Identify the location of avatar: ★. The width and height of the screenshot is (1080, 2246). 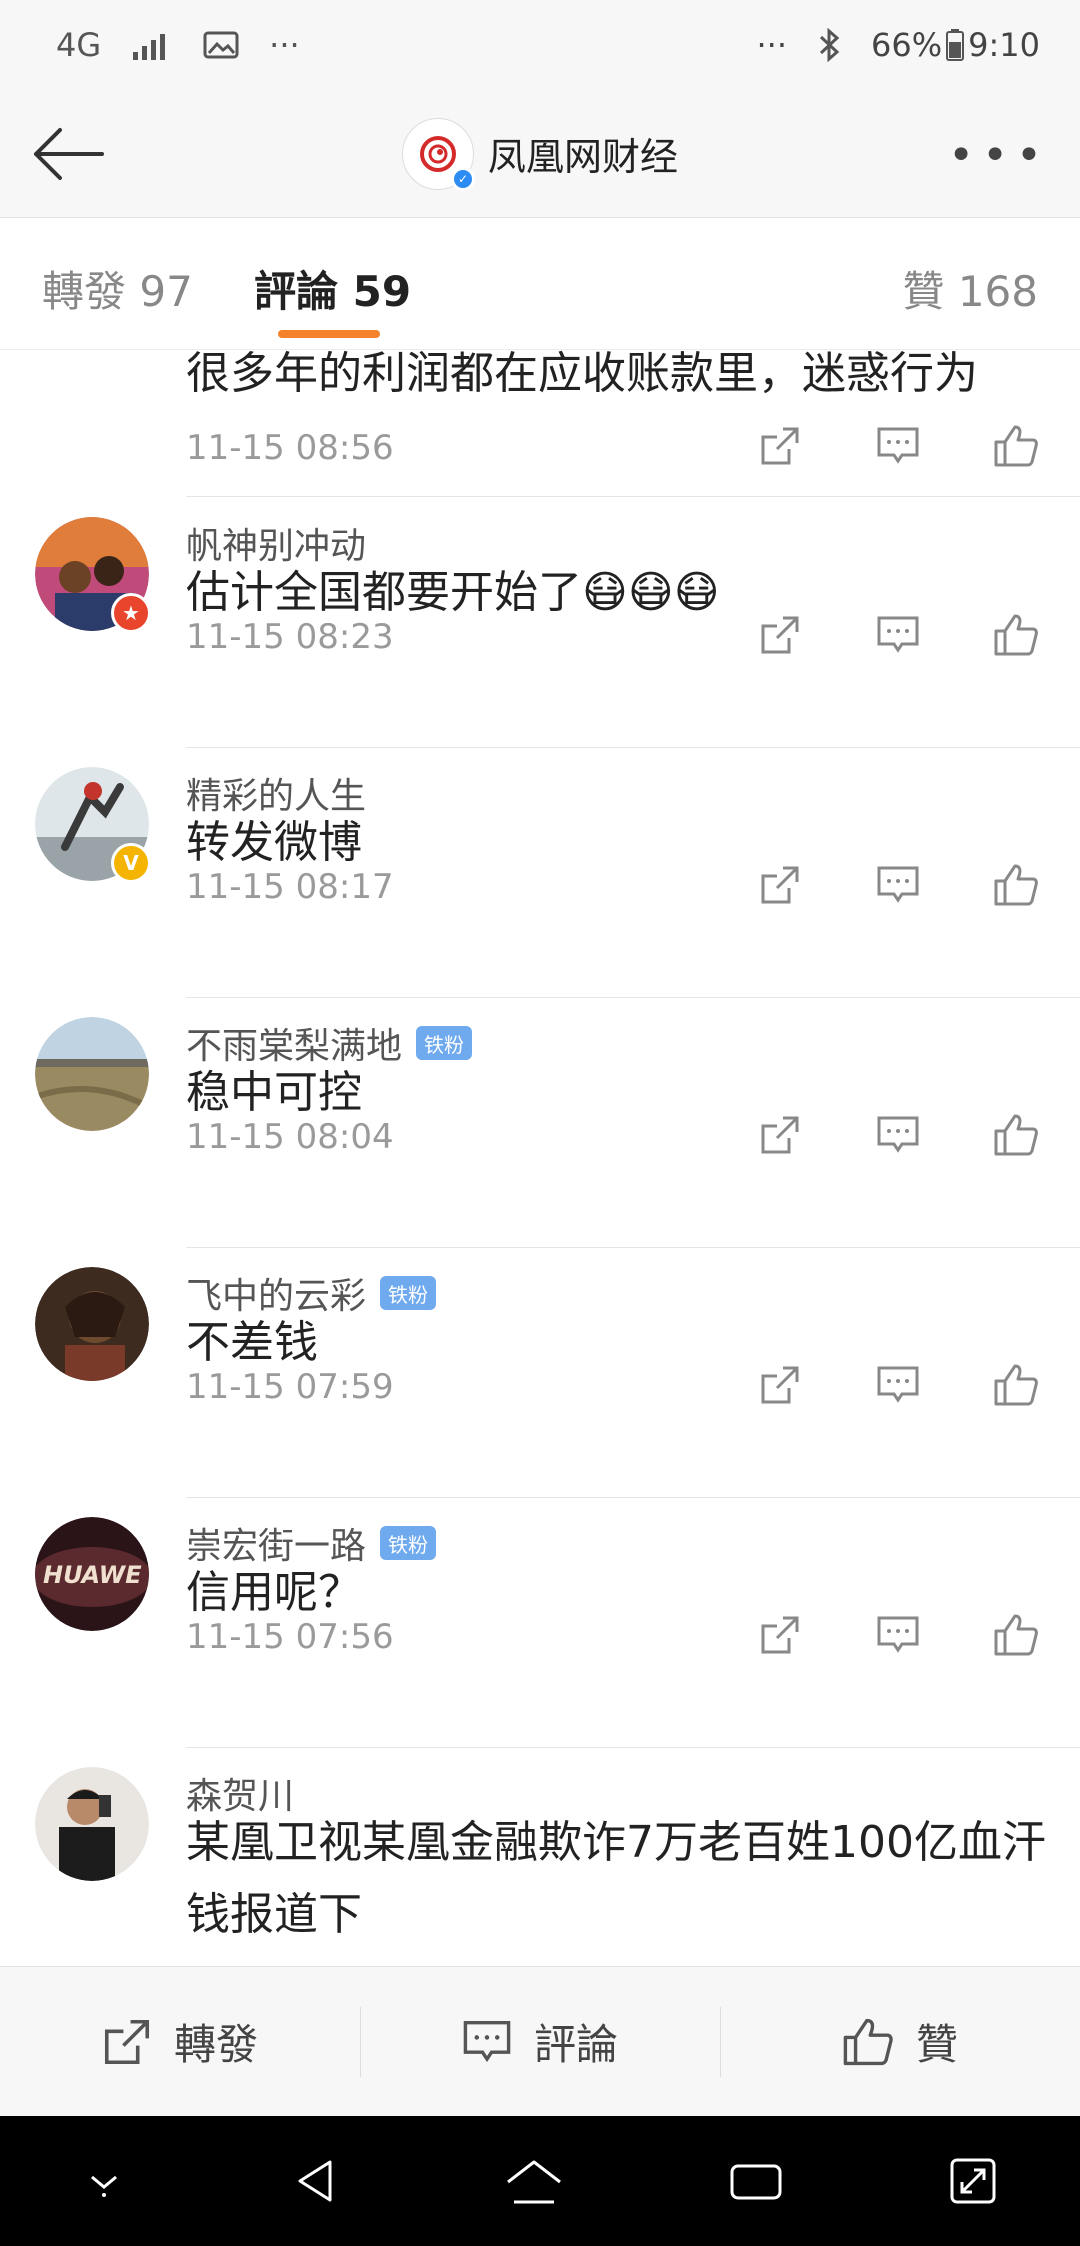
(93, 575).